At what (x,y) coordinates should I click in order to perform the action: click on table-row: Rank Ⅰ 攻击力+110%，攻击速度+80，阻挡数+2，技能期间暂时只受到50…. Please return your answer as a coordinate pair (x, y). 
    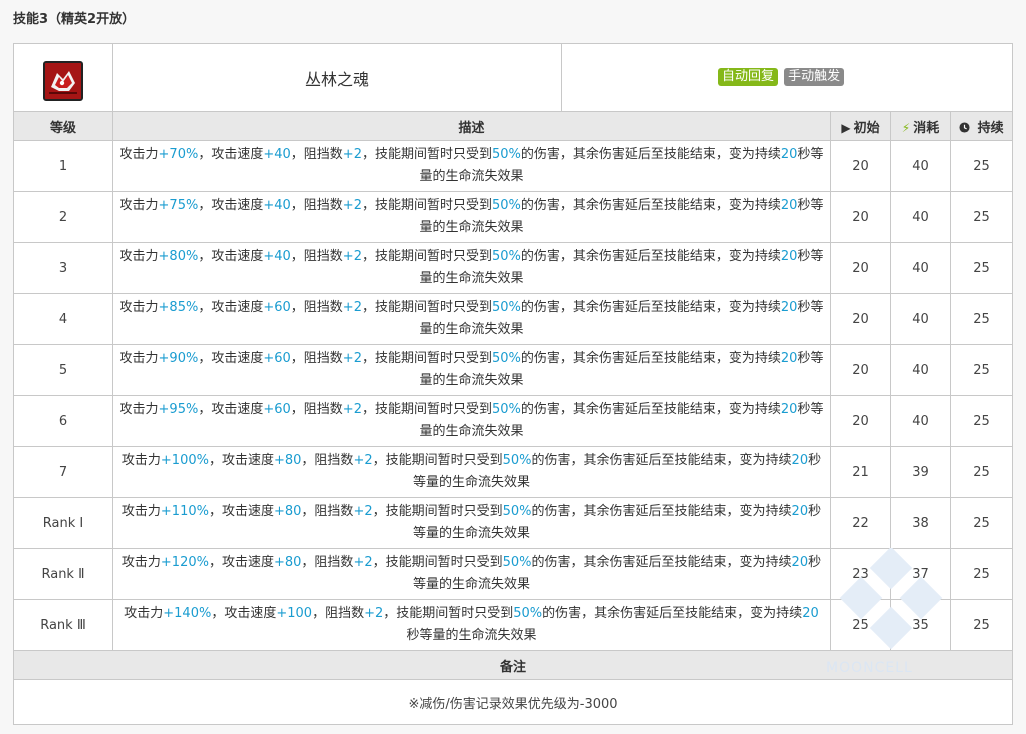
    Looking at the image, I should click on (513, 523).